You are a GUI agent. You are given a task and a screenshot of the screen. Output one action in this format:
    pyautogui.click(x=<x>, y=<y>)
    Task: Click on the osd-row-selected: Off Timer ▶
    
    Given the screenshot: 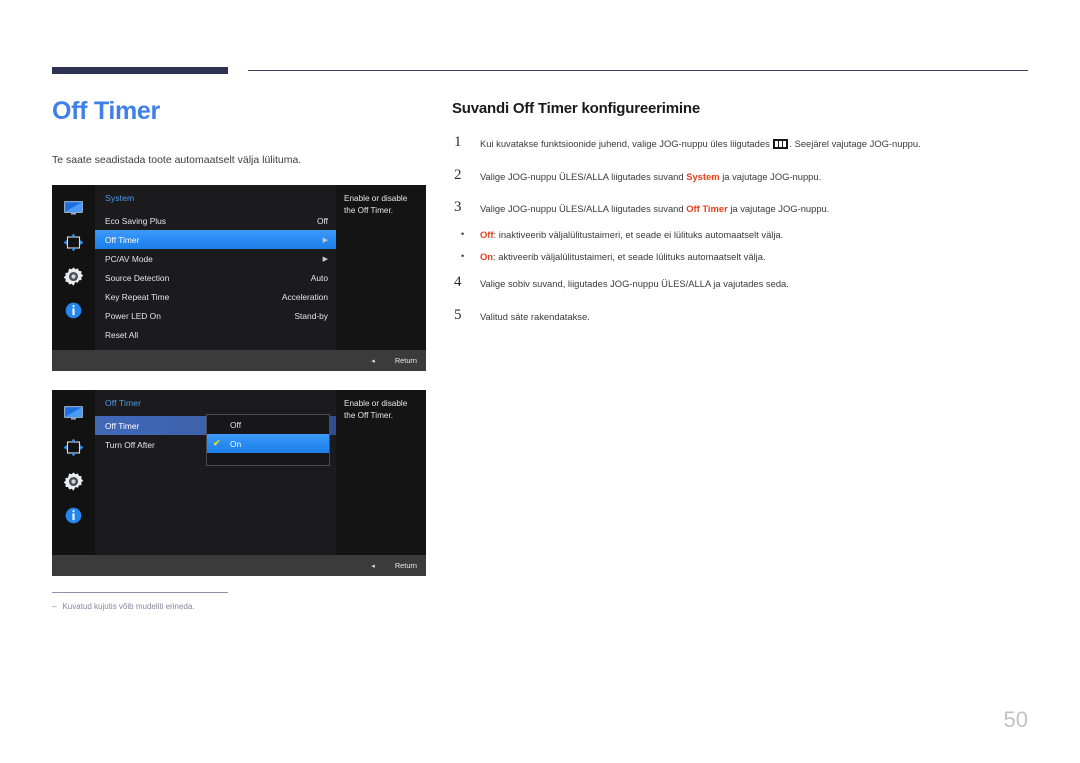 What is the action you would take?
    pyautogui.click(x=215, y=239)
    